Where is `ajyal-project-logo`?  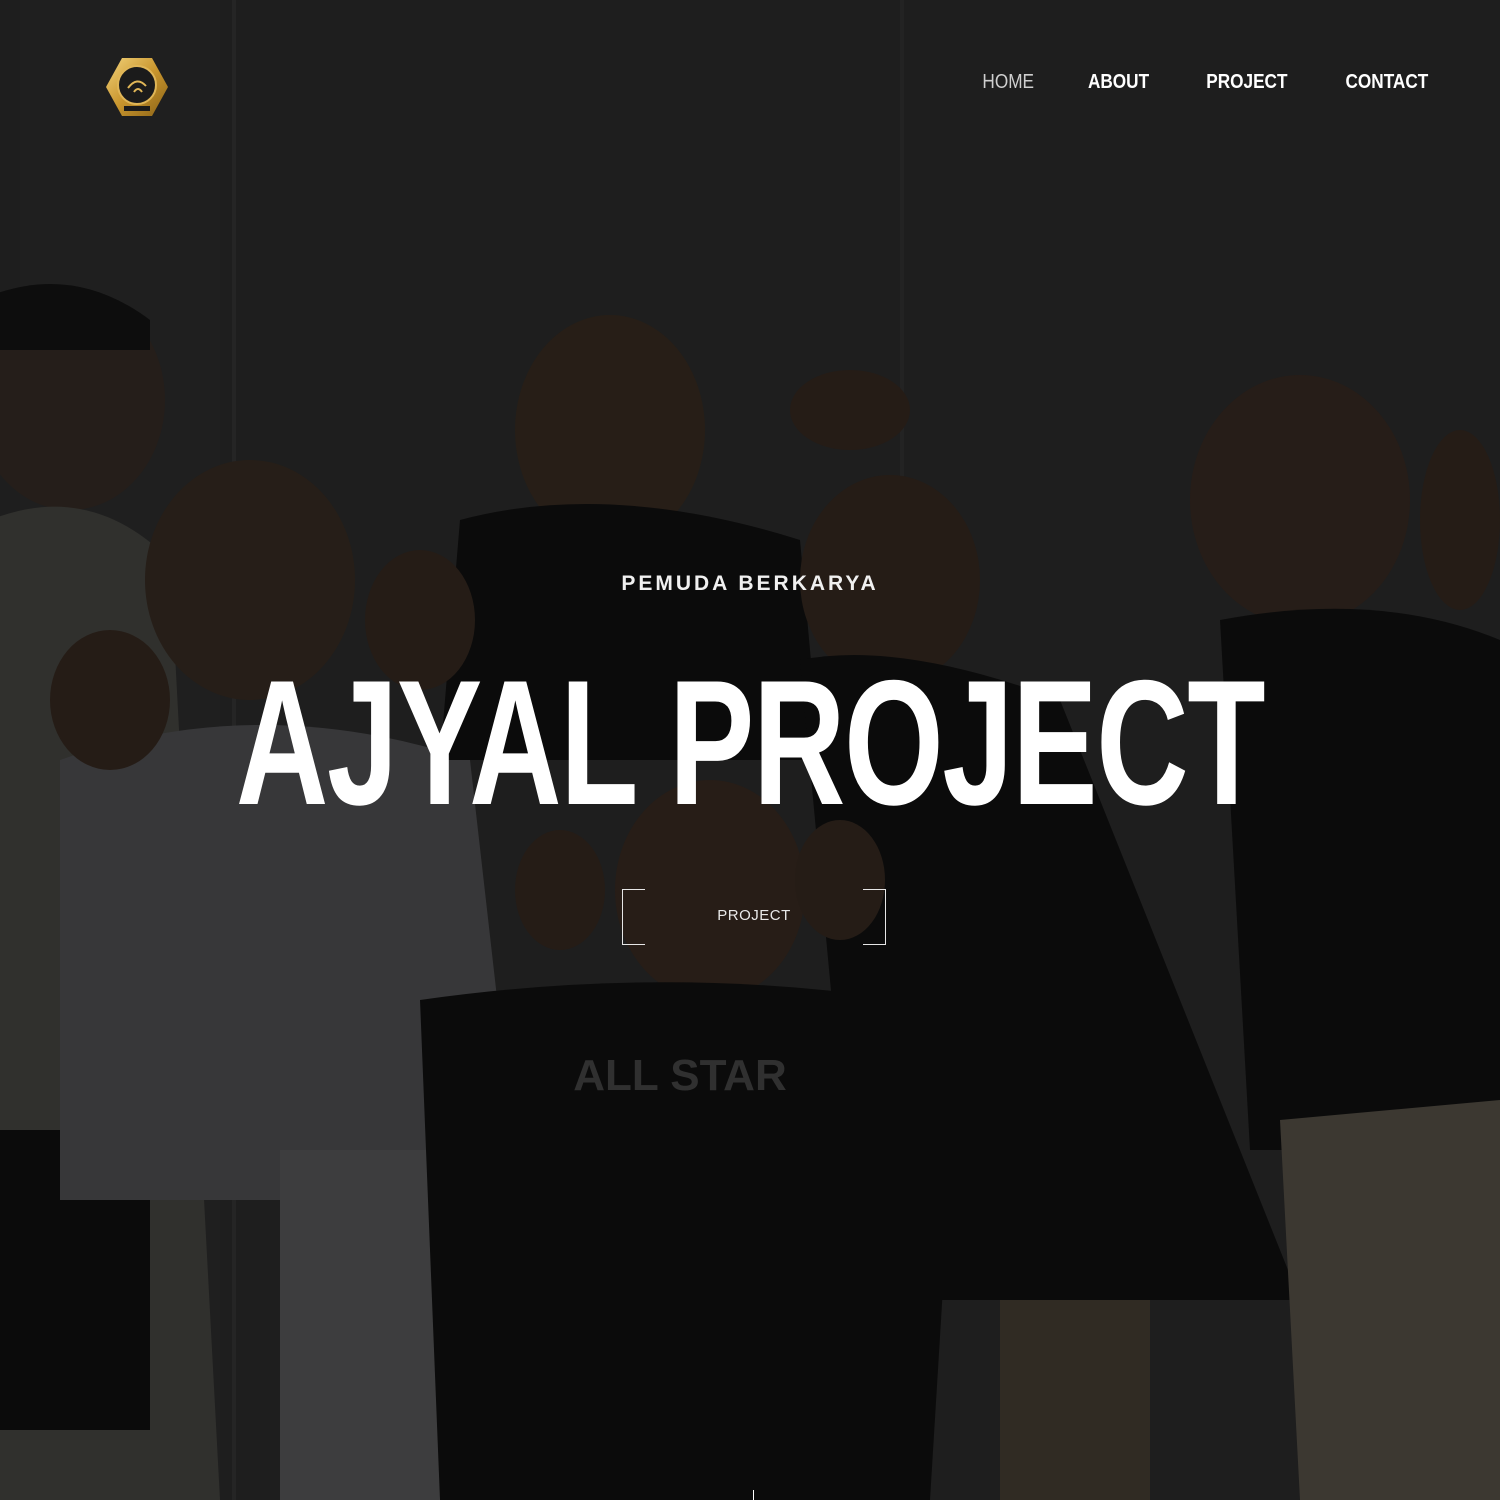
ajyal-project-logo is located at coordinates (137, 87).